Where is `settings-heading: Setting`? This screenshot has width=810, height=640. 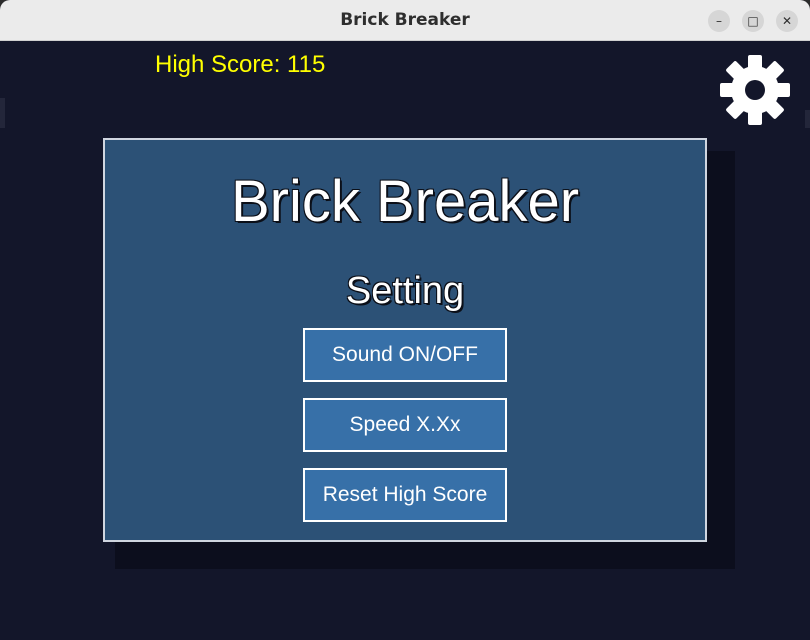 settings-heading: Setting is located at coordinates (405, 291).